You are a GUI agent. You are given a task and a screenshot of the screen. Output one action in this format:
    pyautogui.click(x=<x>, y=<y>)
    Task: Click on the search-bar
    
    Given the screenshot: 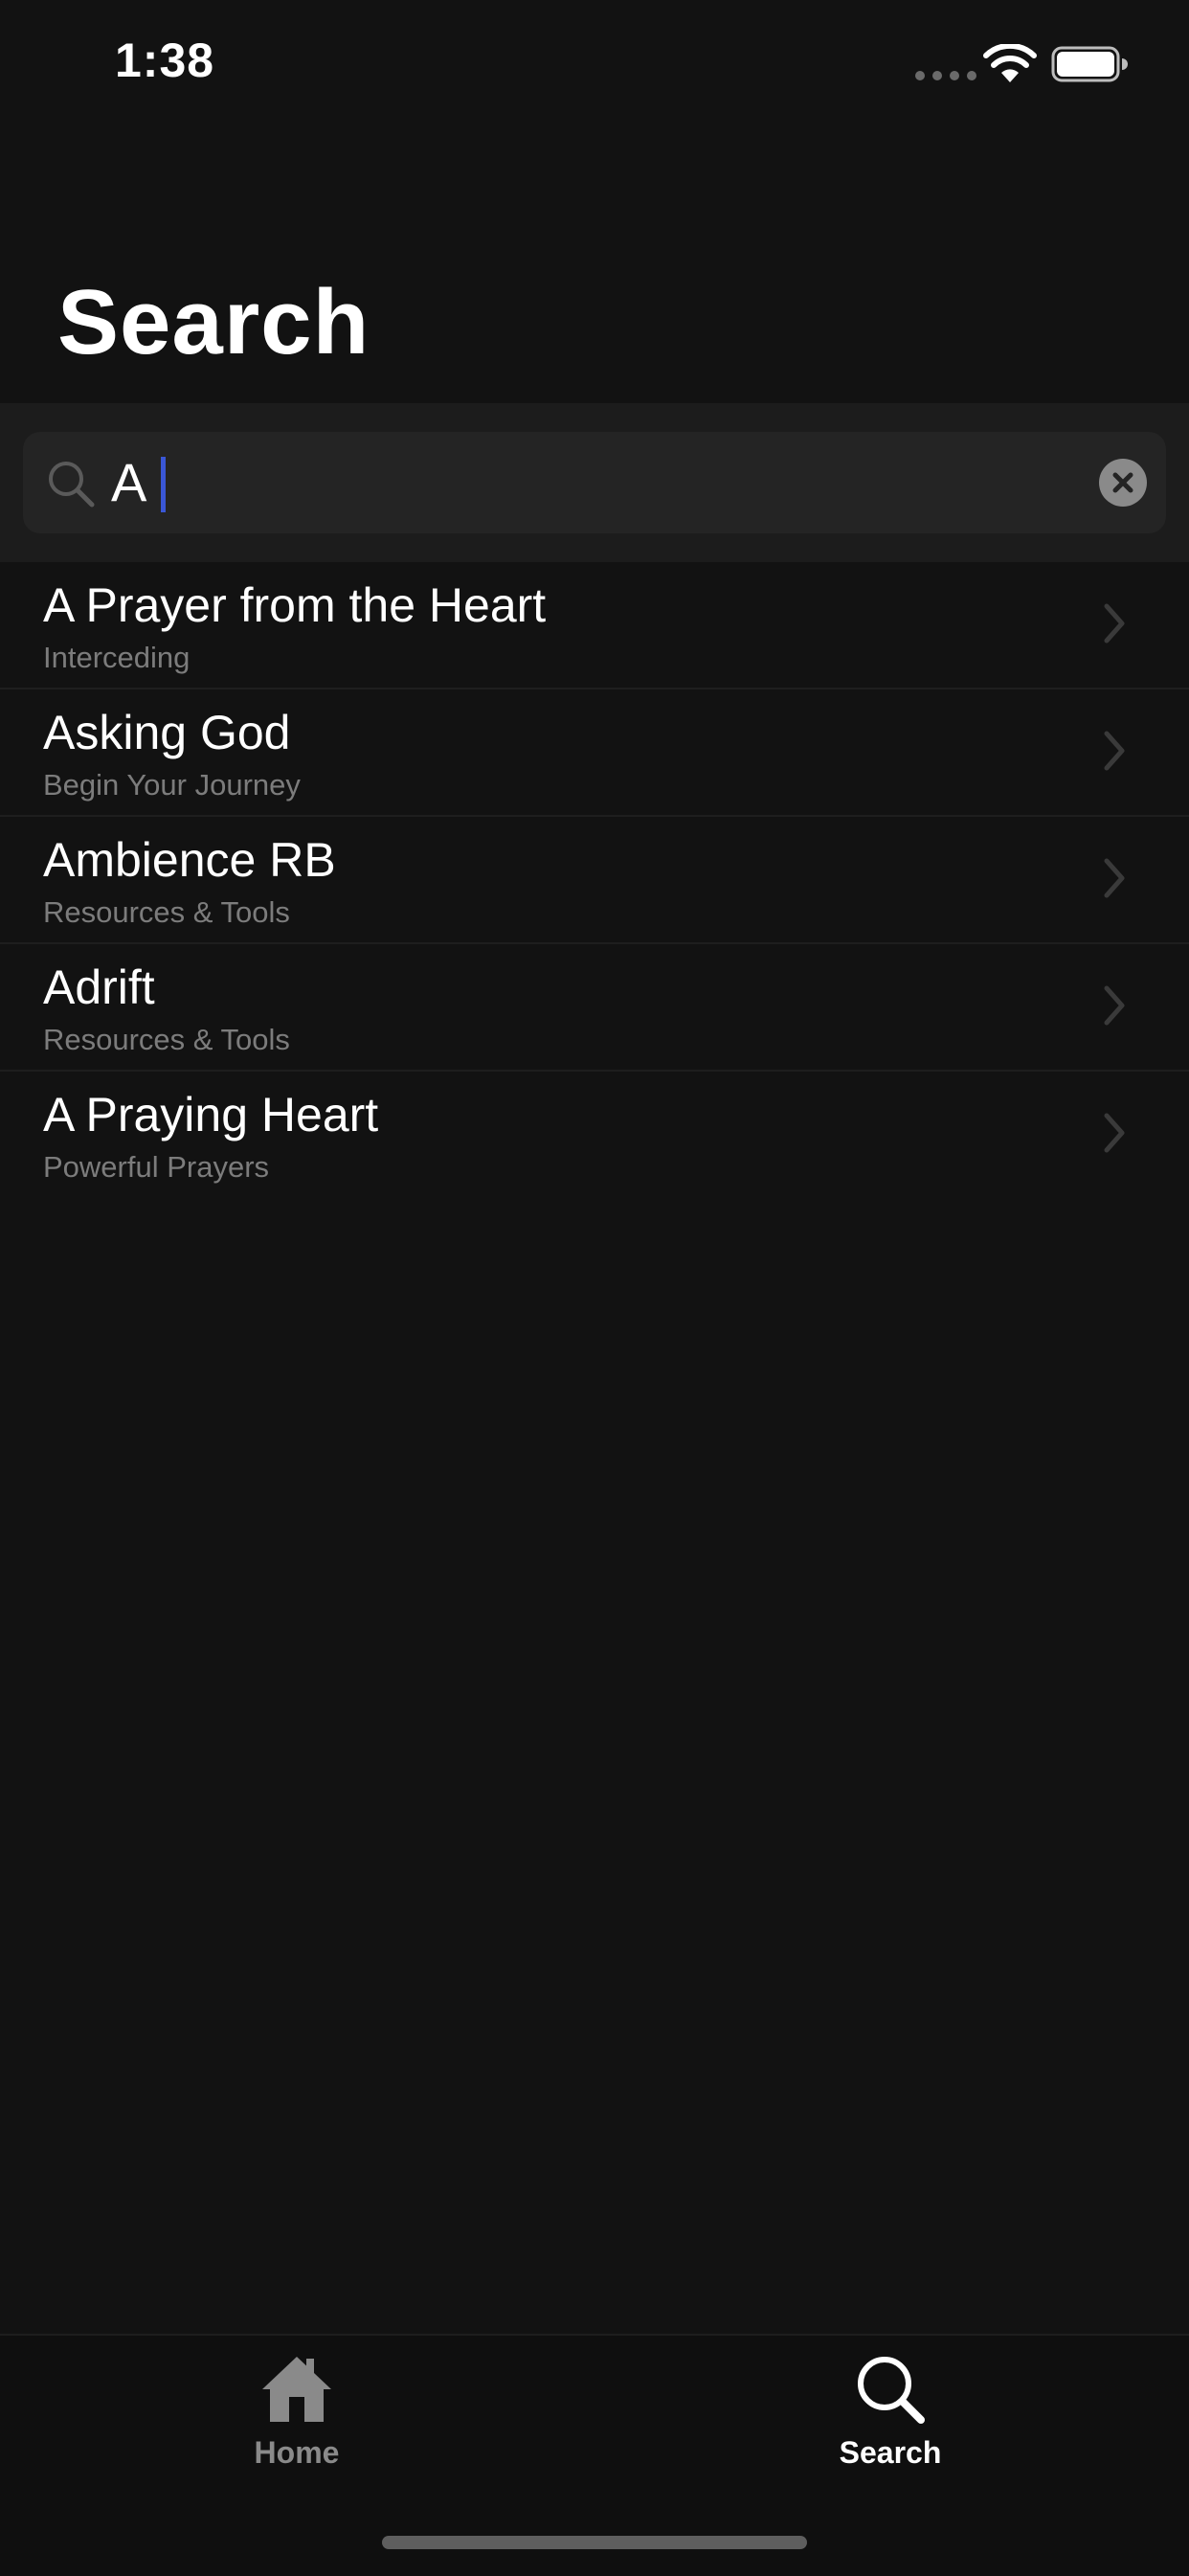 What is the action you would take?
    pyautogui.click(x=594, y=482)
    